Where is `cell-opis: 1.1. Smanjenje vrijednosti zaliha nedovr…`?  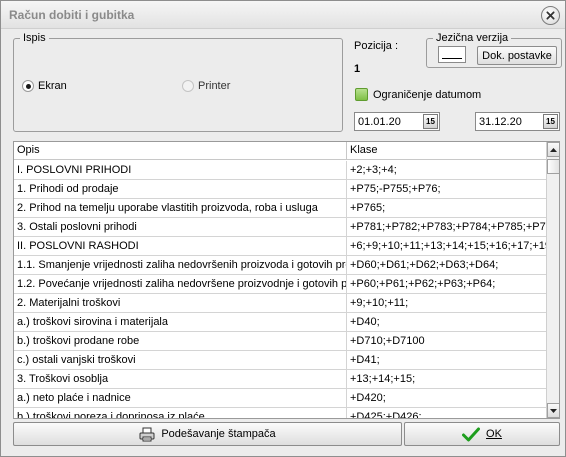 cell-opis: 1.1. Smanjenje vrijednosti zaliha nedovr… is located at coordinates (180, 265).